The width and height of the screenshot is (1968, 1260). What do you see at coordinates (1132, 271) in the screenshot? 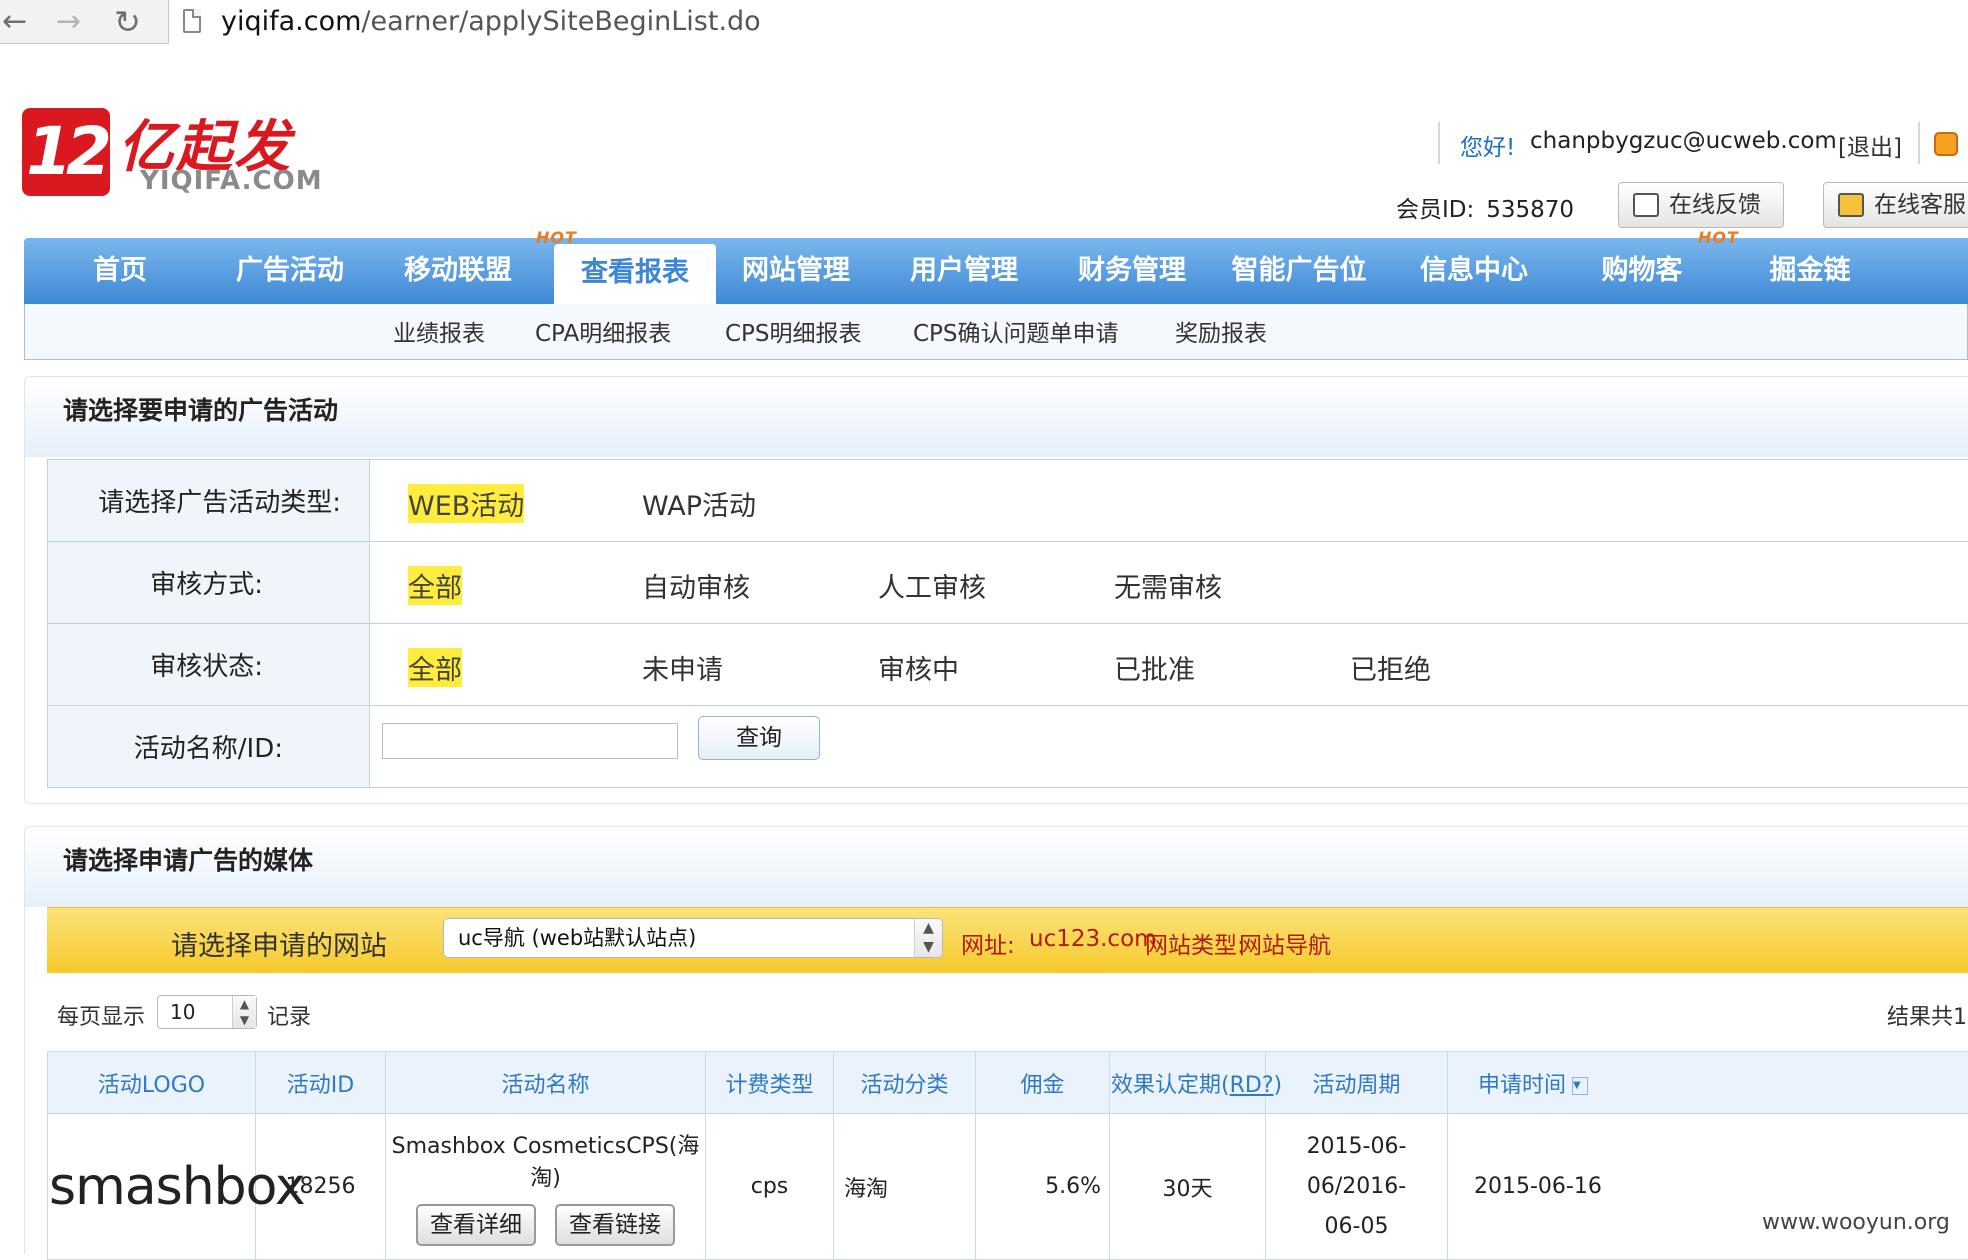
I see `nav-finance-management: 财务管理` at bounding box center [1132, 271].